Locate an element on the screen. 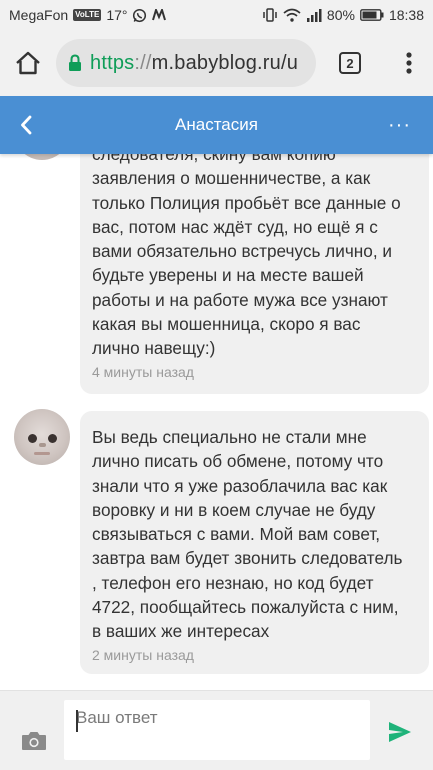  chat-header: Анастасия ··· is located at coordinates (216, 125).